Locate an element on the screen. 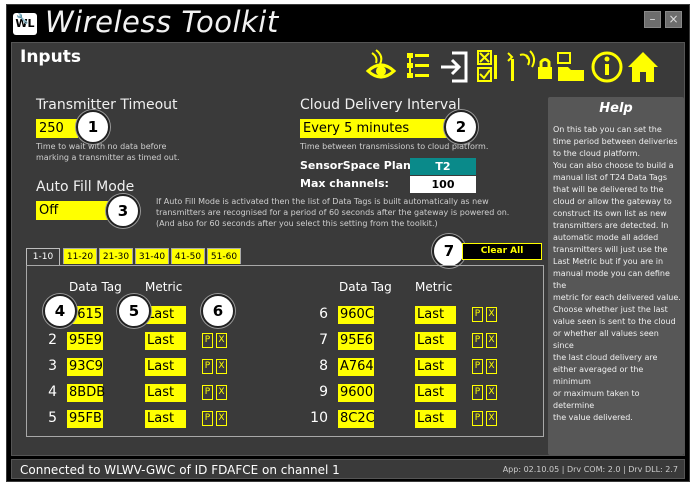 This screenshot has height=489, width=698. hint-line: marking a transmitter as timed out. is located at coordinates (108, 157).